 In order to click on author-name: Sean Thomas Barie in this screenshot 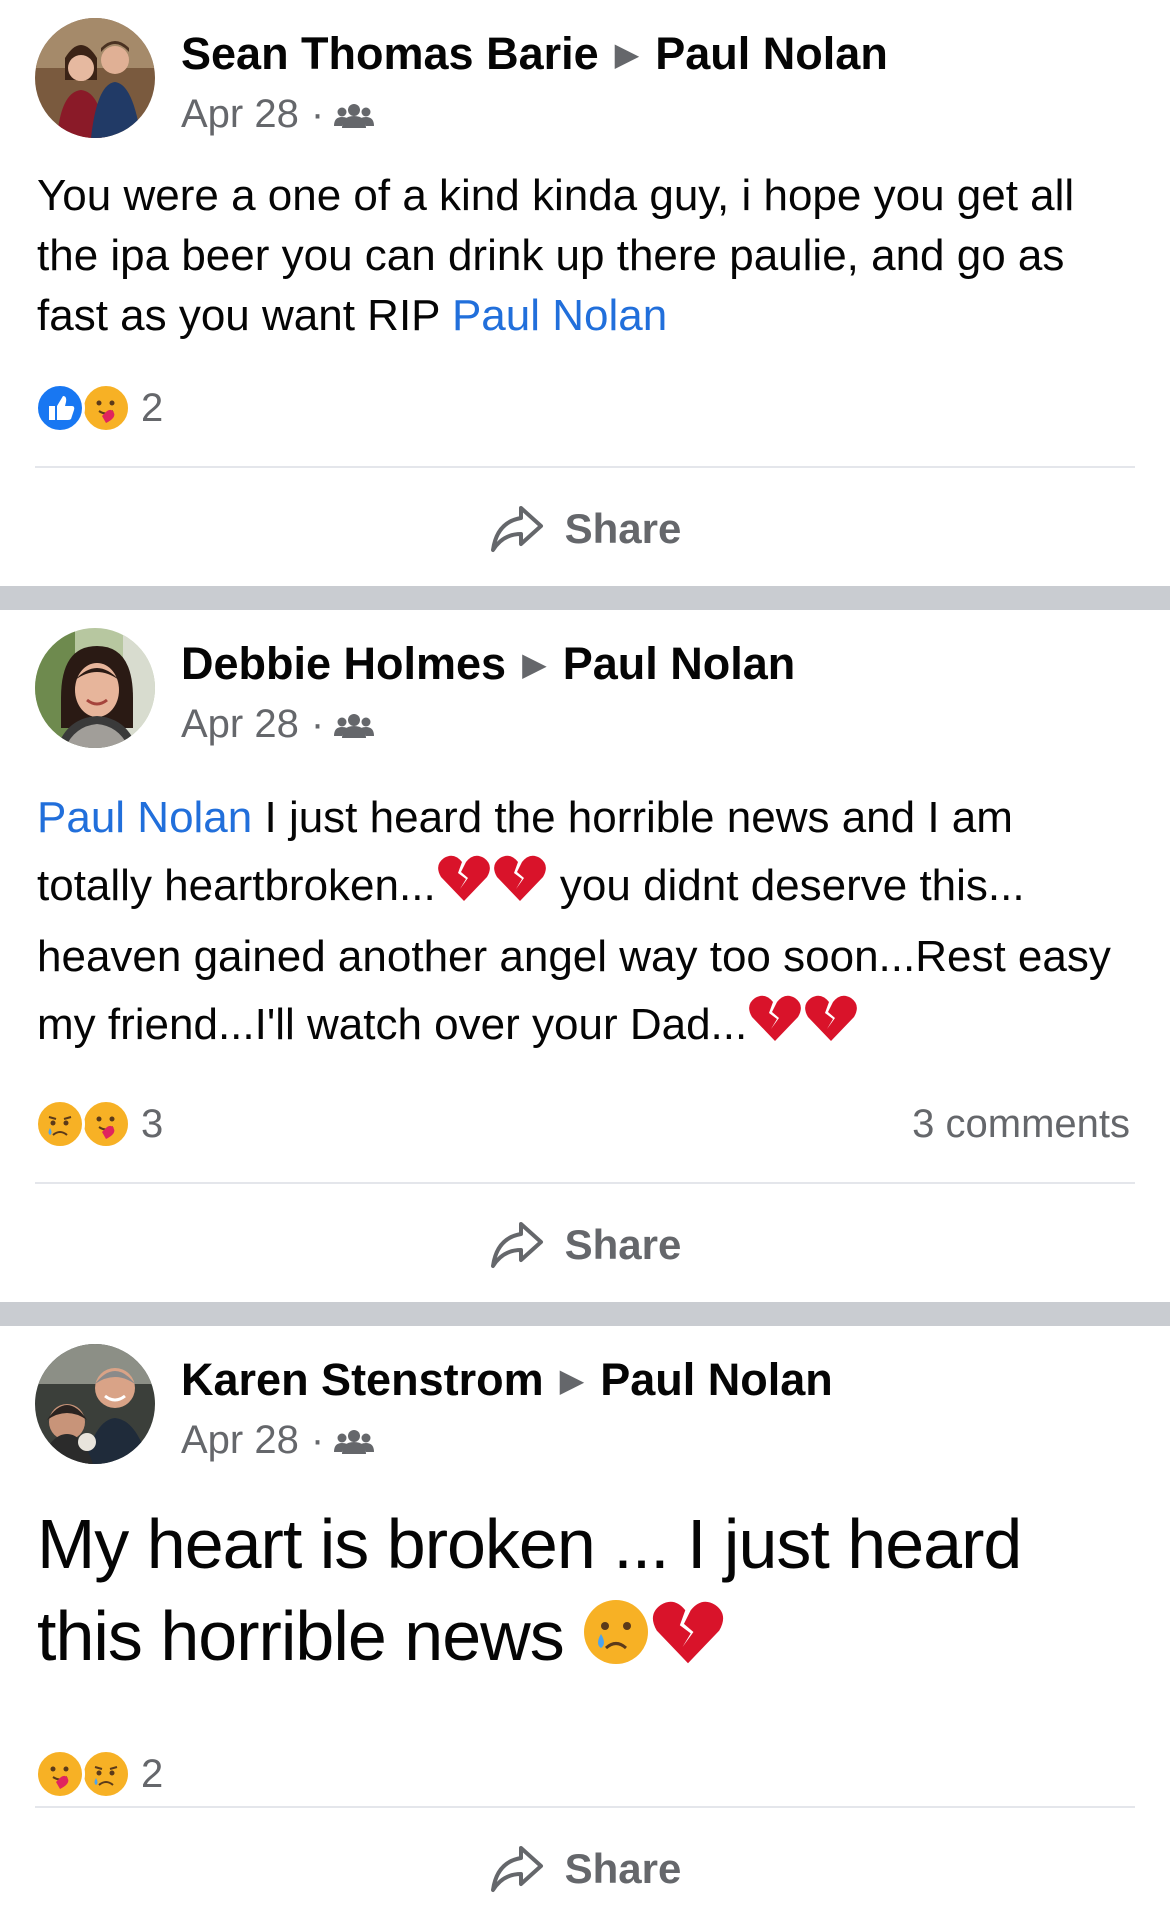, I will do `click(390, 53)`.